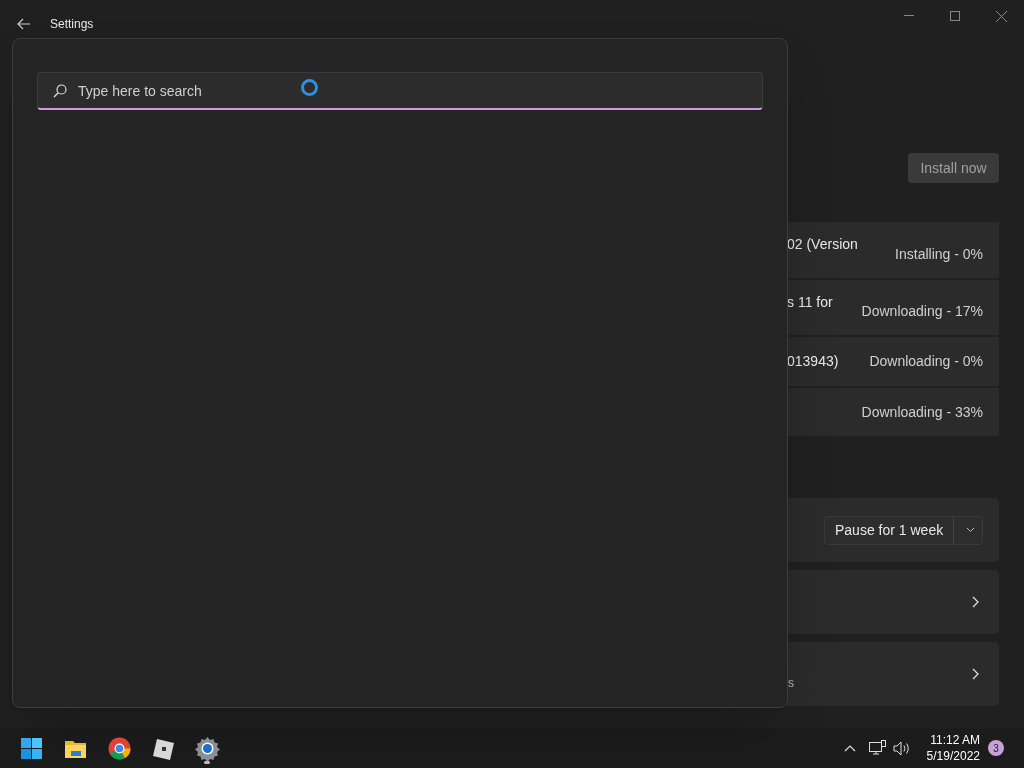 The image size is (1024, 768). What do you see at coordinates (72, 24) in the screenshot?
I see `window-title: Settings` at bounding box center [72, 24].